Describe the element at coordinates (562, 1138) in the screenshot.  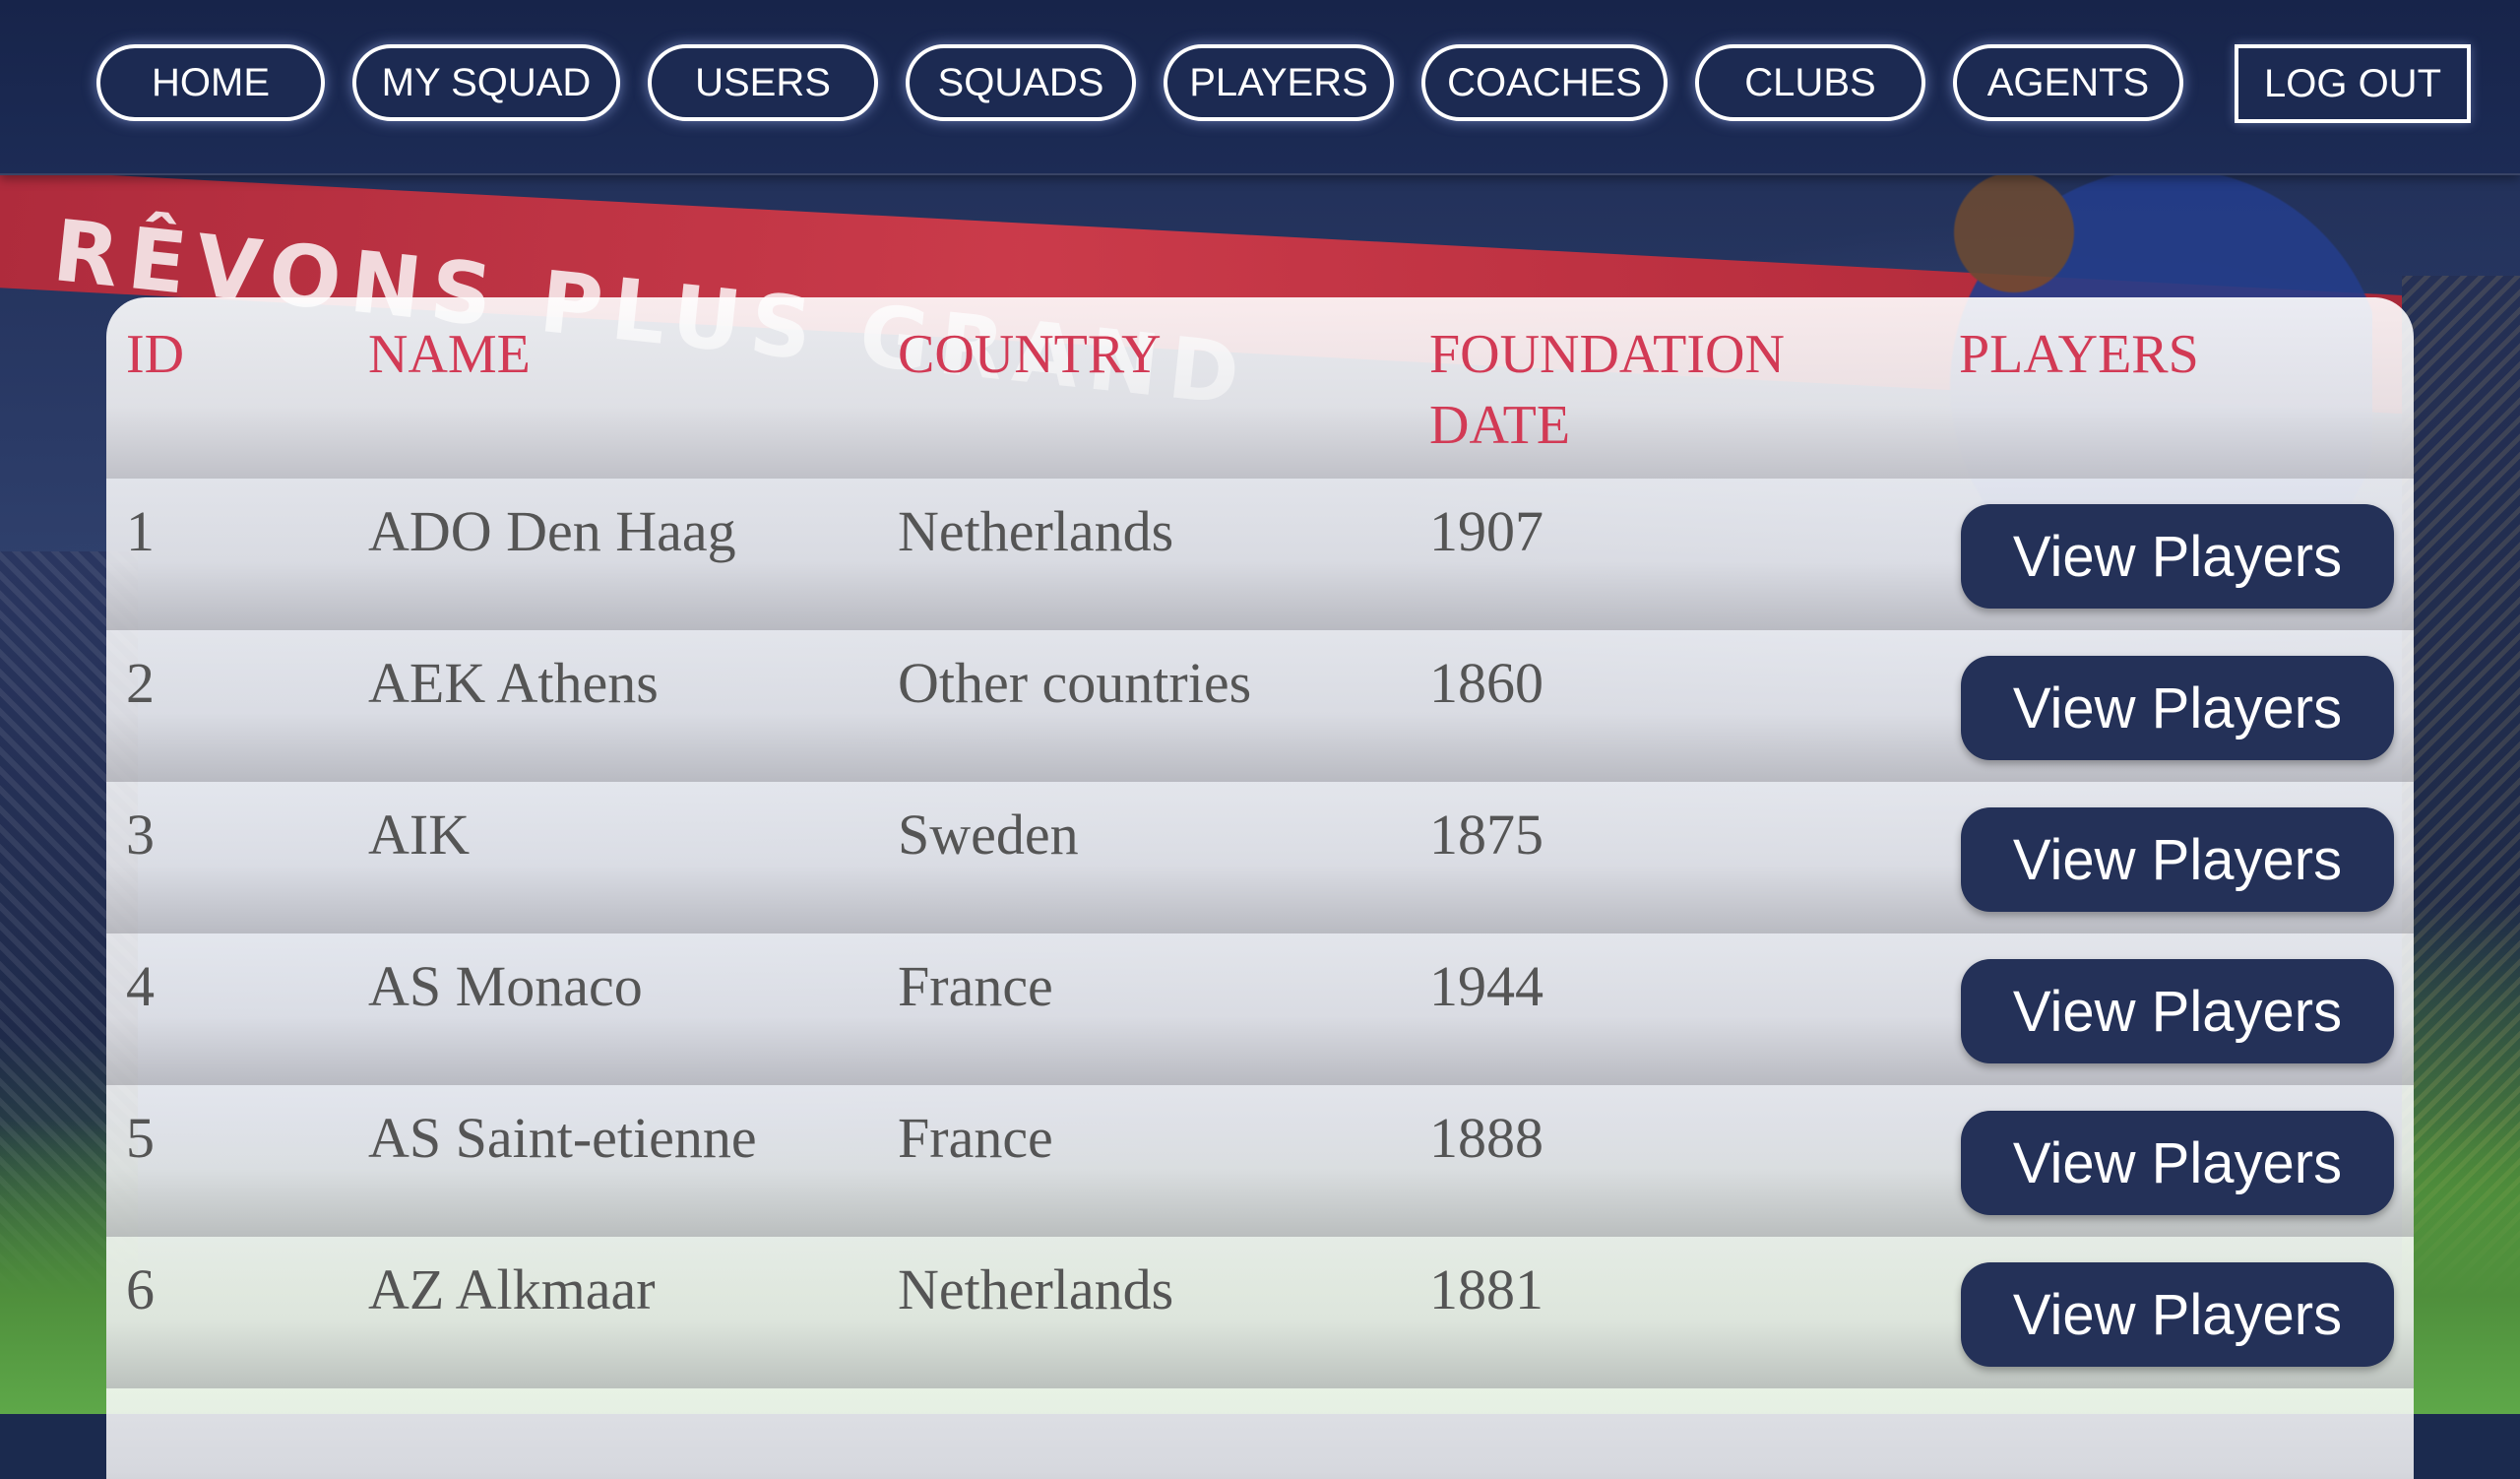
I see `cell-name: AS Saint-etienne` at that location.